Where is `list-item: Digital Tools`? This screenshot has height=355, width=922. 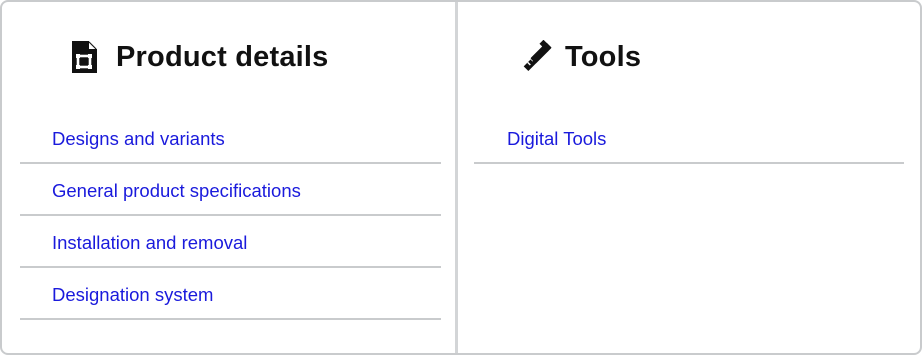
list-item: Digital Tools is located at coordinates (689, 138).